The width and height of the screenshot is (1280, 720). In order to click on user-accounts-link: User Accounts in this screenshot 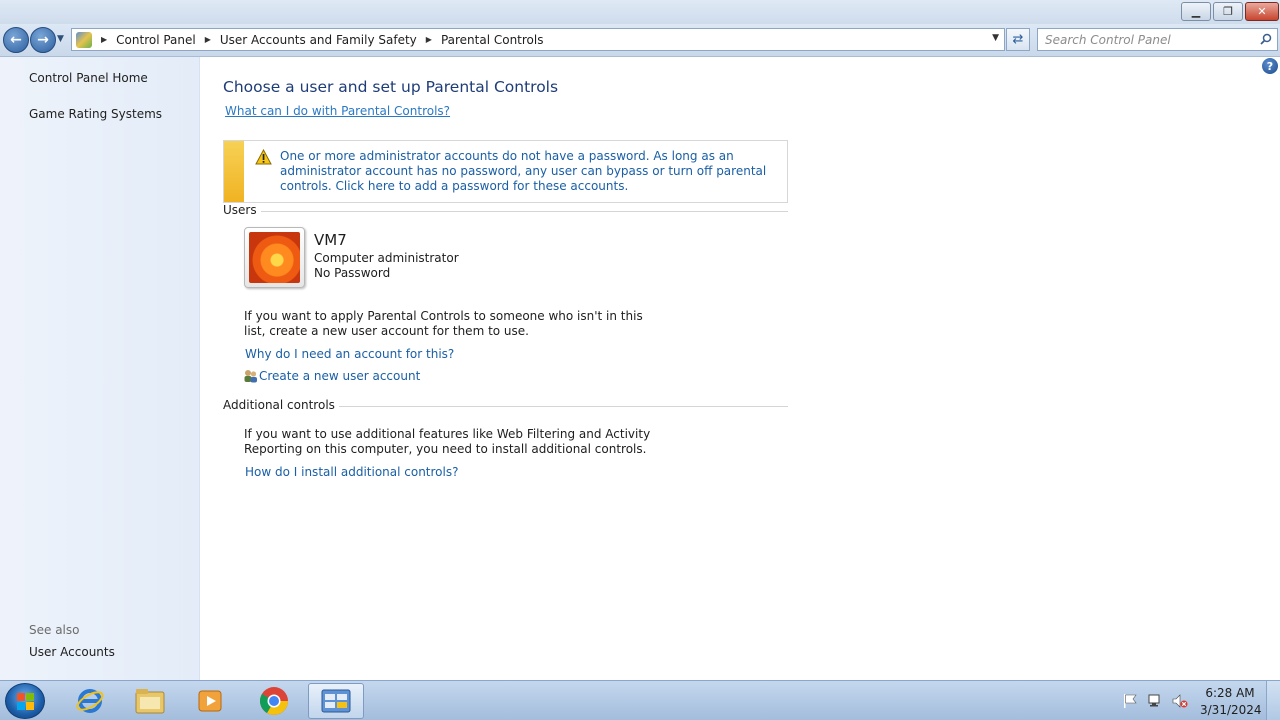, I will do `click(72, 652)`.